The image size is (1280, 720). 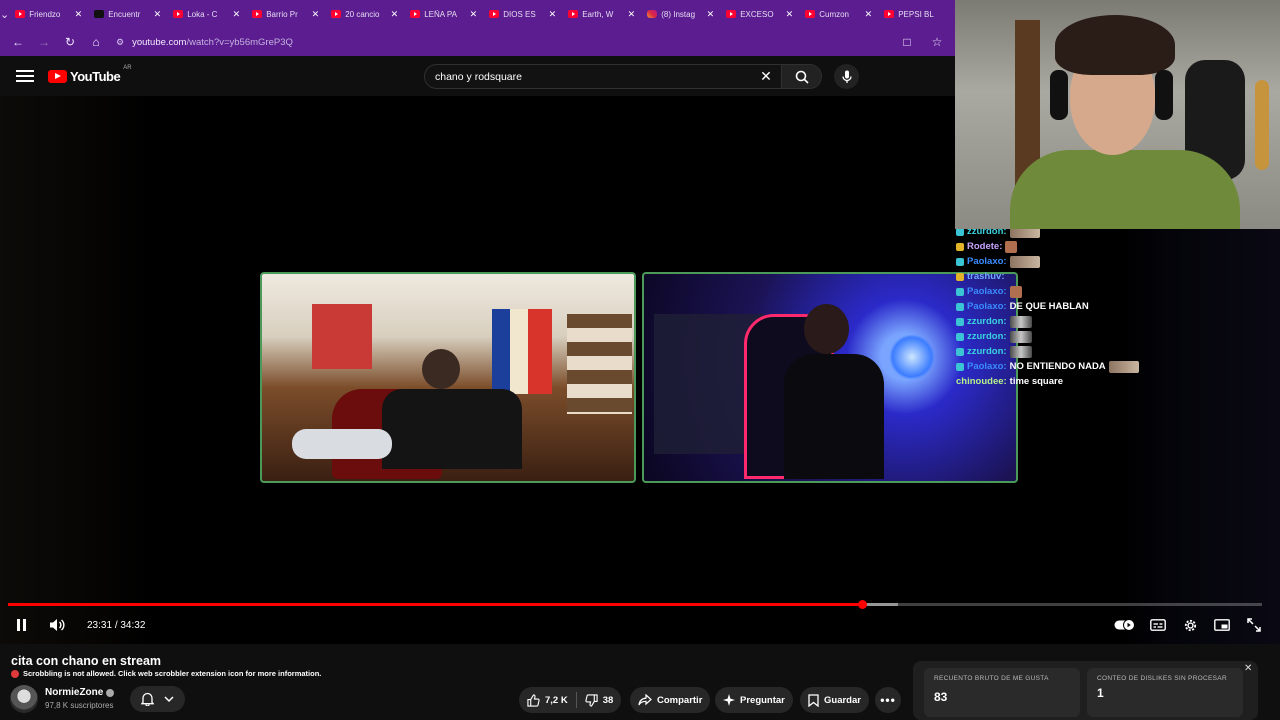 What do you see at coordinates (127, 14) in the screenshot?
I see `browser-tab: Encuentr ✕` at bounding box center [127, 14].